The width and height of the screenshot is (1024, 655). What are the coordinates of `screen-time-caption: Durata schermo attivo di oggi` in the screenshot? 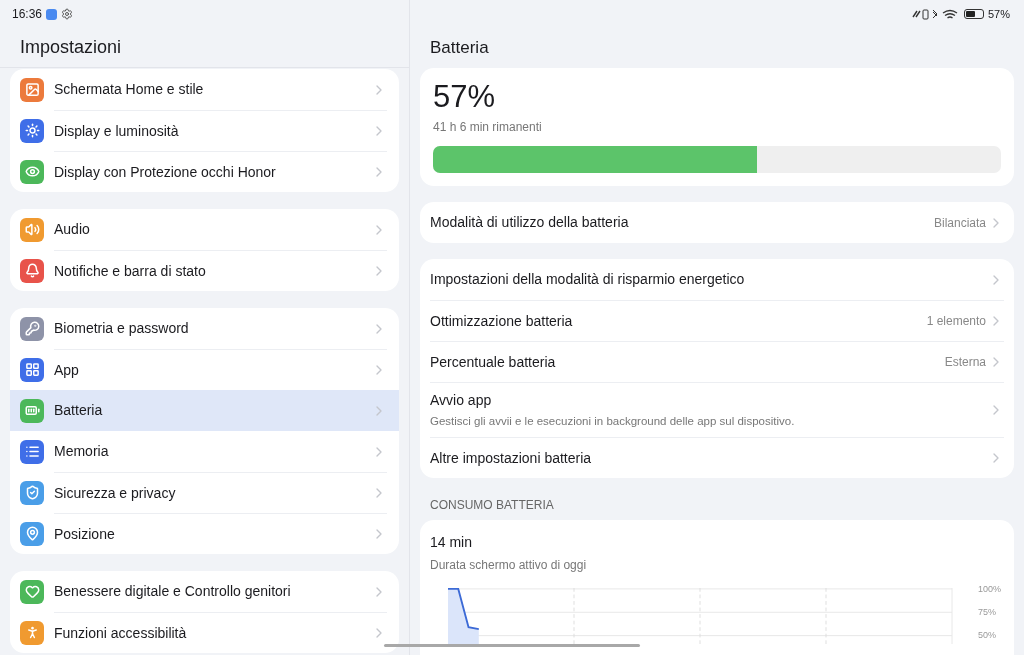 It's located at (509, 565).